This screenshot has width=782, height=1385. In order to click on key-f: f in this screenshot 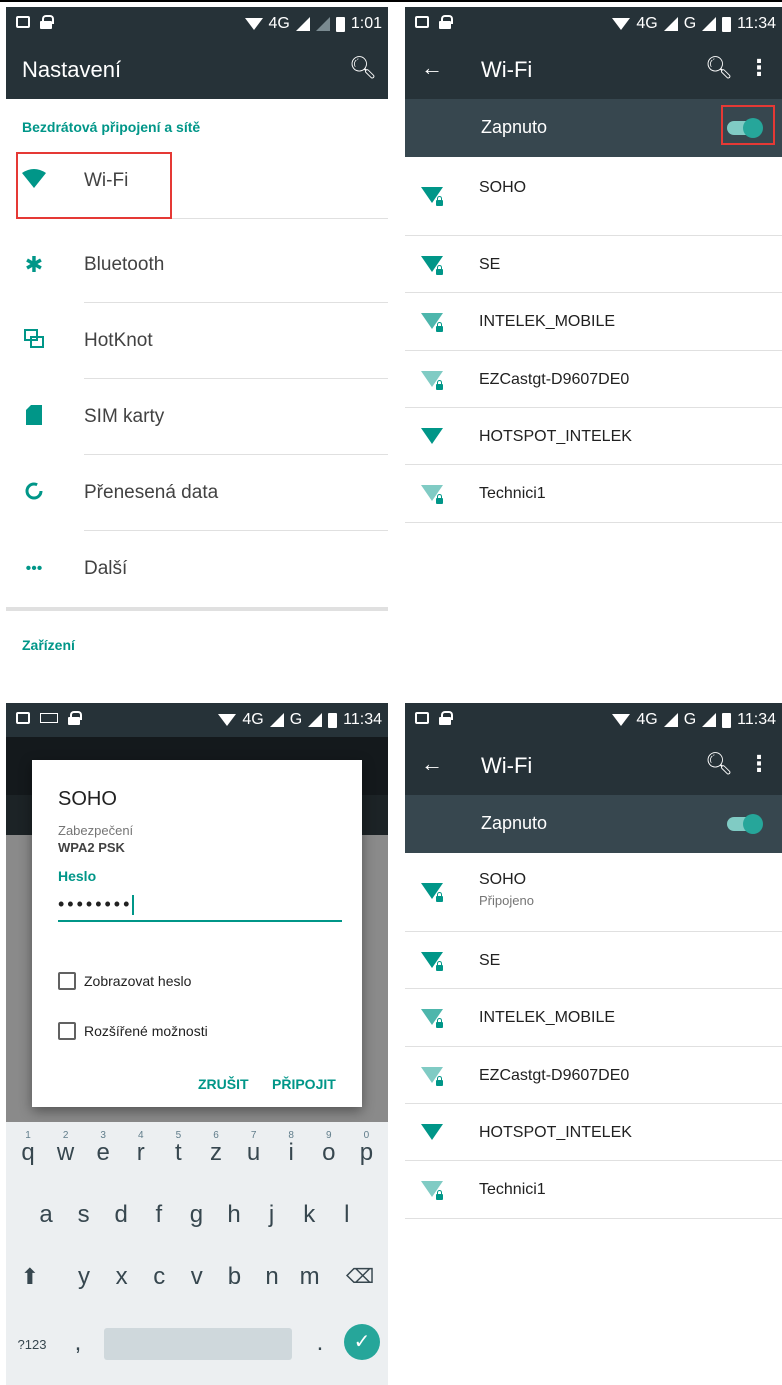, I will do `click(159, 1215)`.